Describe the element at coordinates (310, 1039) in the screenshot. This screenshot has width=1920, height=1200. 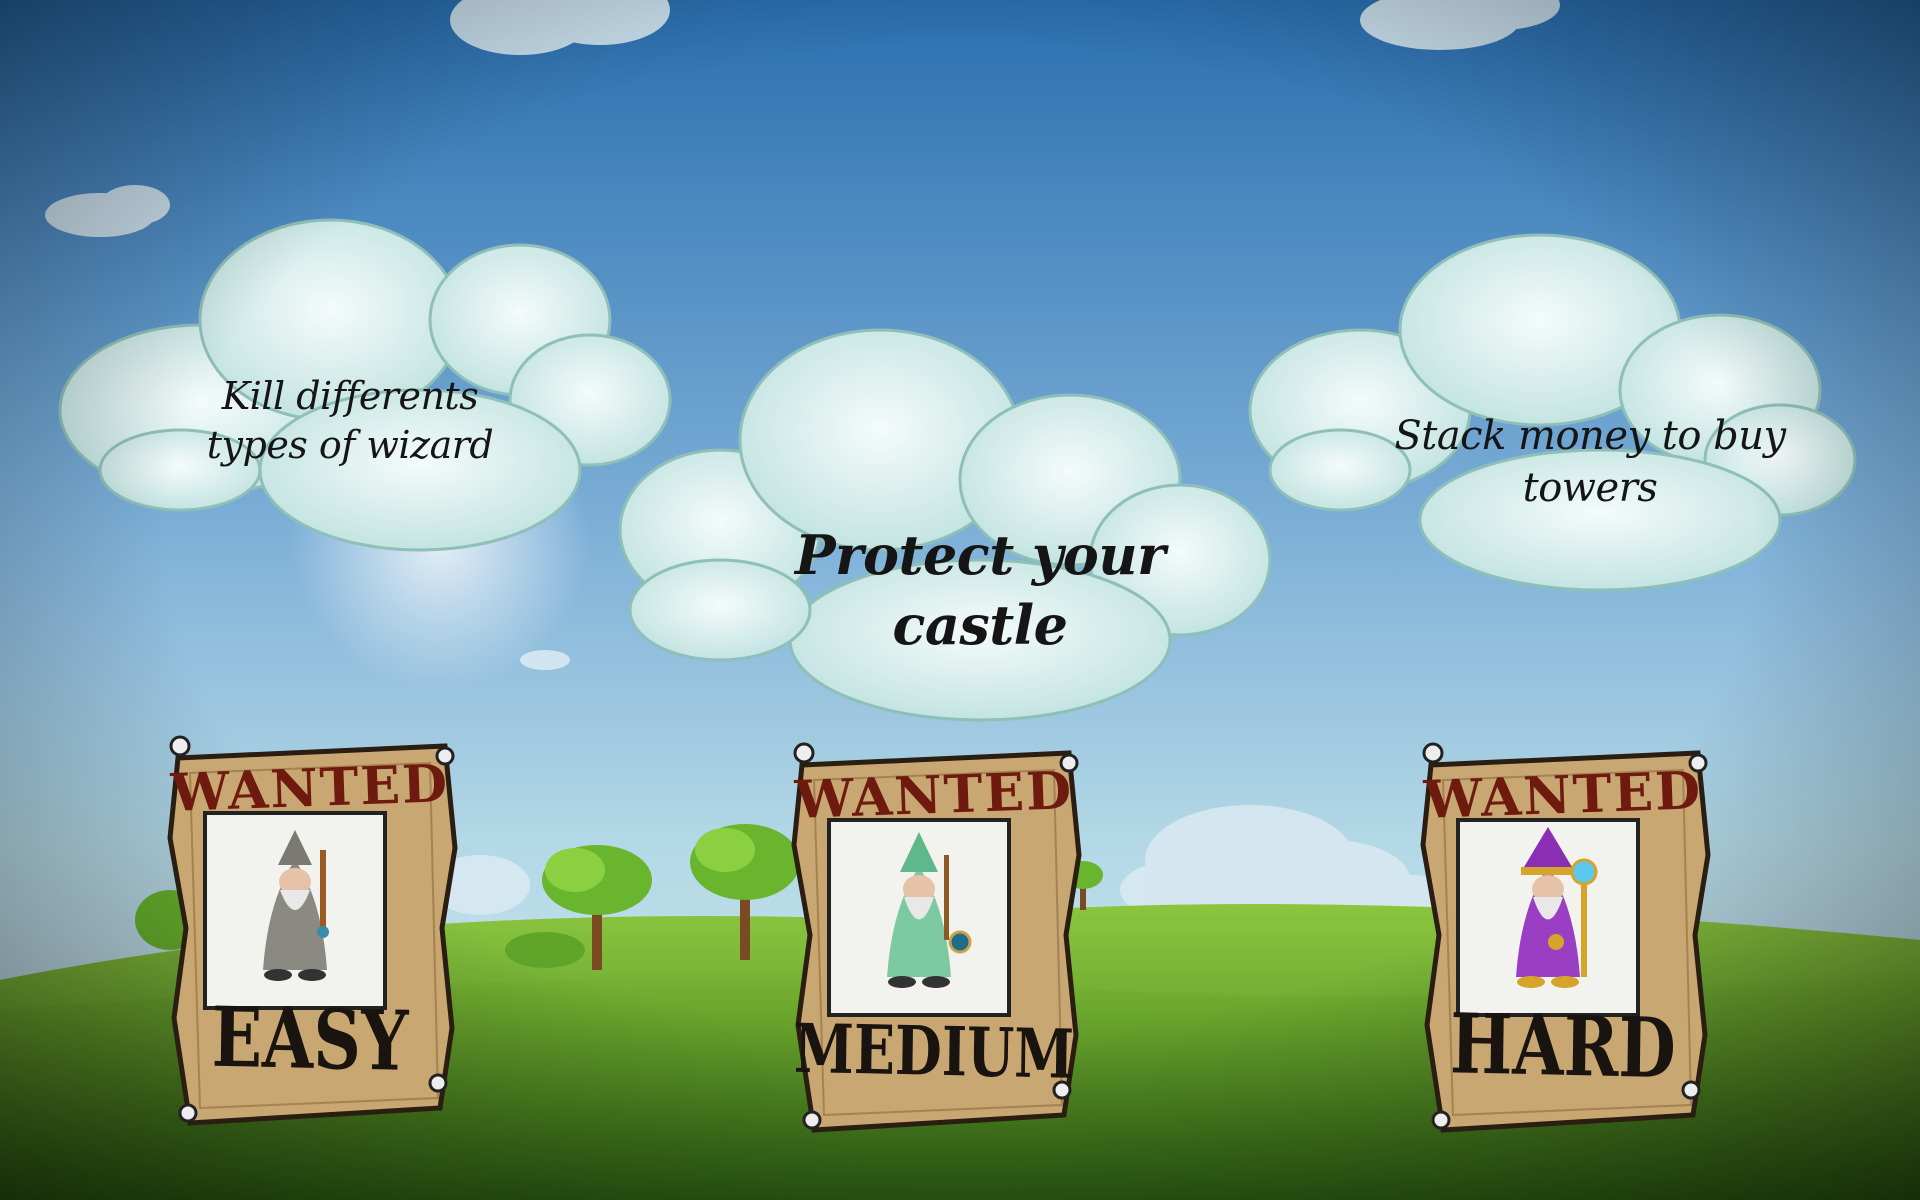
I see `difficulty-label: EASY` at that location.